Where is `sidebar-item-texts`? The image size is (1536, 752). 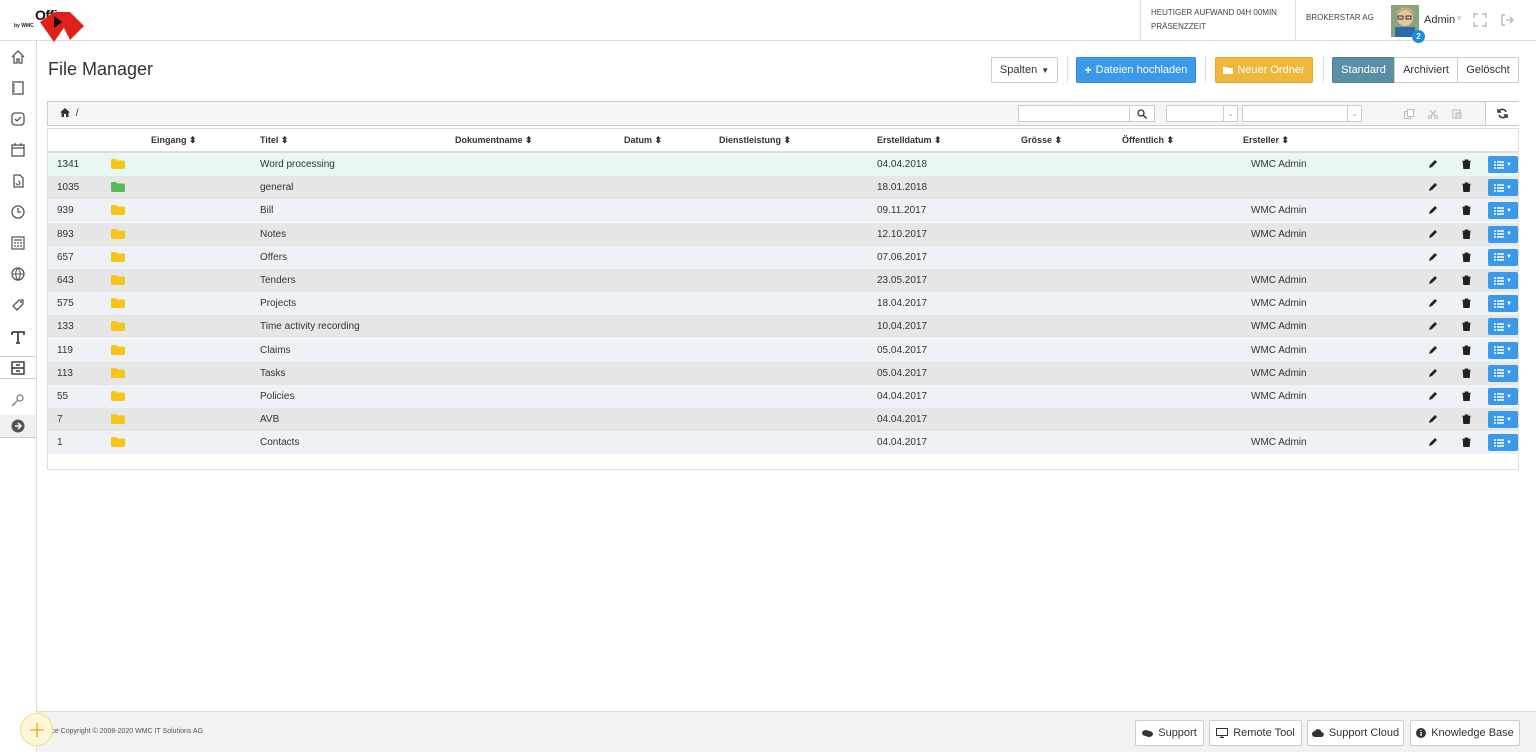 sidebar-item-texts is located at coordinates (18, 336).